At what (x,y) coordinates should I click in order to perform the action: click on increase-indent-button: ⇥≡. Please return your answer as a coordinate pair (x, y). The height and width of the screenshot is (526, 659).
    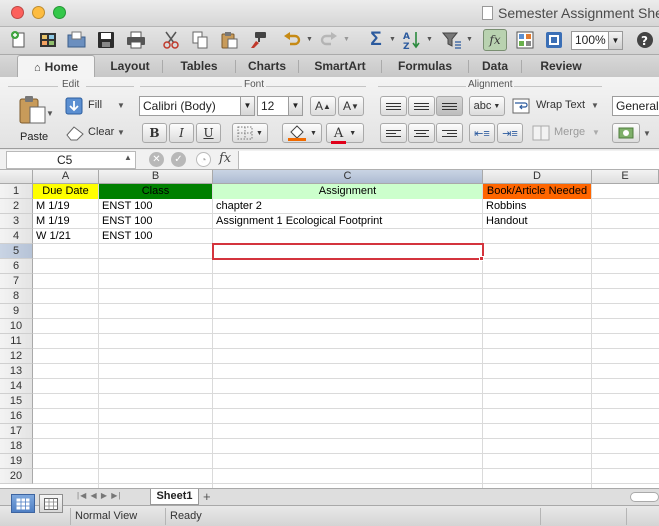
    Looking at the image, I should click on (510, 133).